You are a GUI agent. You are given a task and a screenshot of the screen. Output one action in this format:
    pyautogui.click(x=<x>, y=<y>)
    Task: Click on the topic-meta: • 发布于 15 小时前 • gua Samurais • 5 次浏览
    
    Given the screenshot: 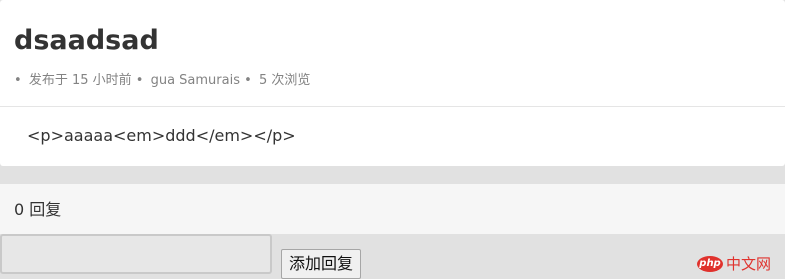 What is the action you would take?
    pyautogui.click(x=162, y=81)
    